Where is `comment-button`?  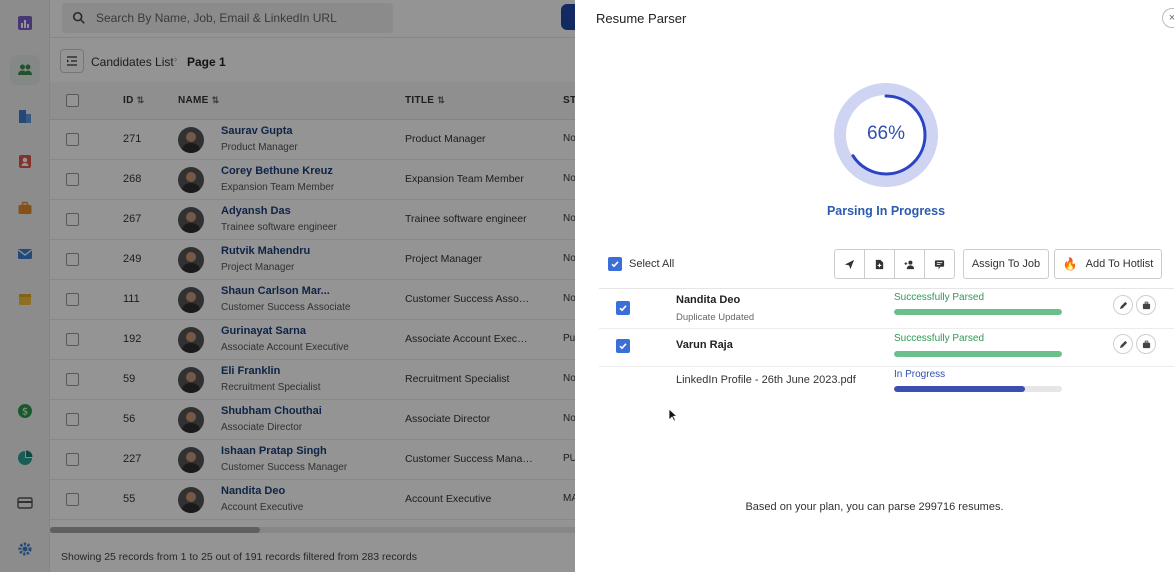
comment-button is located at coordinates (939, 264).